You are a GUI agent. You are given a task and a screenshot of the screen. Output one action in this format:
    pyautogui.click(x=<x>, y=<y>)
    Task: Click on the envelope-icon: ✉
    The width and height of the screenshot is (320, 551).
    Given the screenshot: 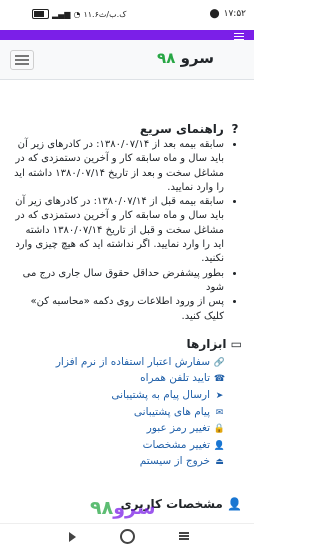 What is the action you would take?
    pyautogui.click(x=219, y=412)
    